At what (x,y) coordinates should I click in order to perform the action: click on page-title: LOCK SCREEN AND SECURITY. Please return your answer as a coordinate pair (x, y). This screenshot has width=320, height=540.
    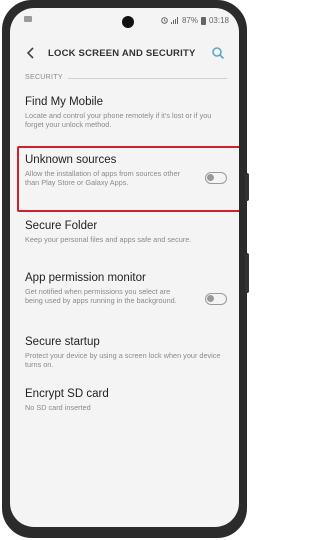
    Looking at the image, I should click on (122, 53).